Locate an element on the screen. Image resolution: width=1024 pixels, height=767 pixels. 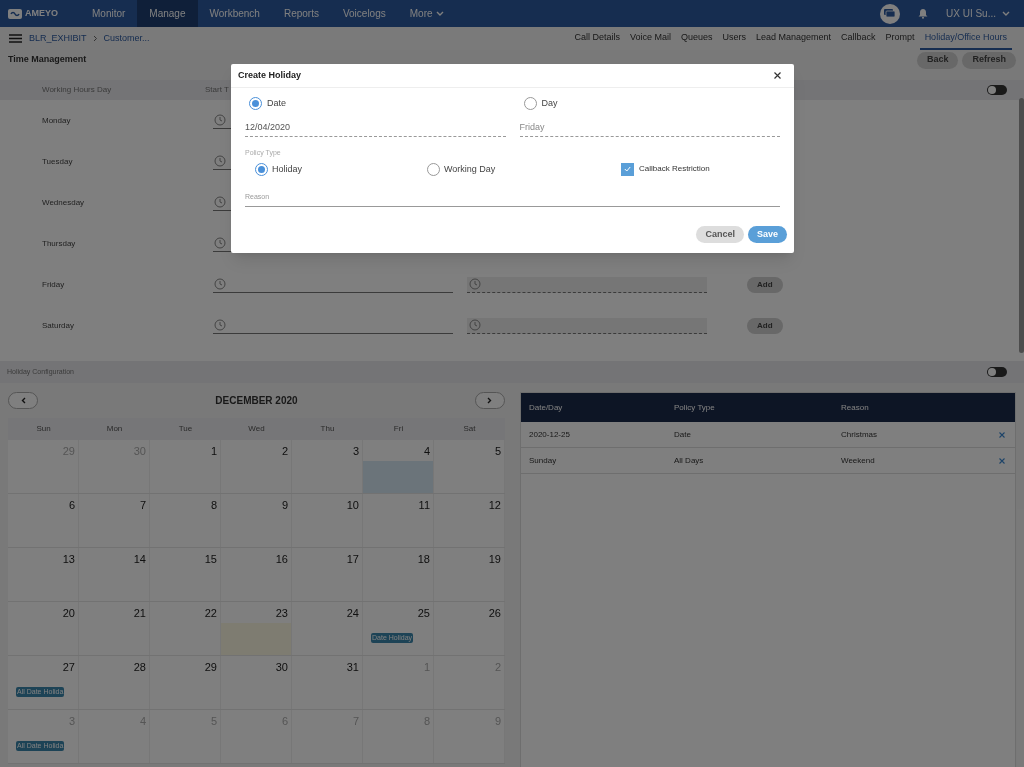
calendar-day-cell: 28 is located at coordinates (114, 682).